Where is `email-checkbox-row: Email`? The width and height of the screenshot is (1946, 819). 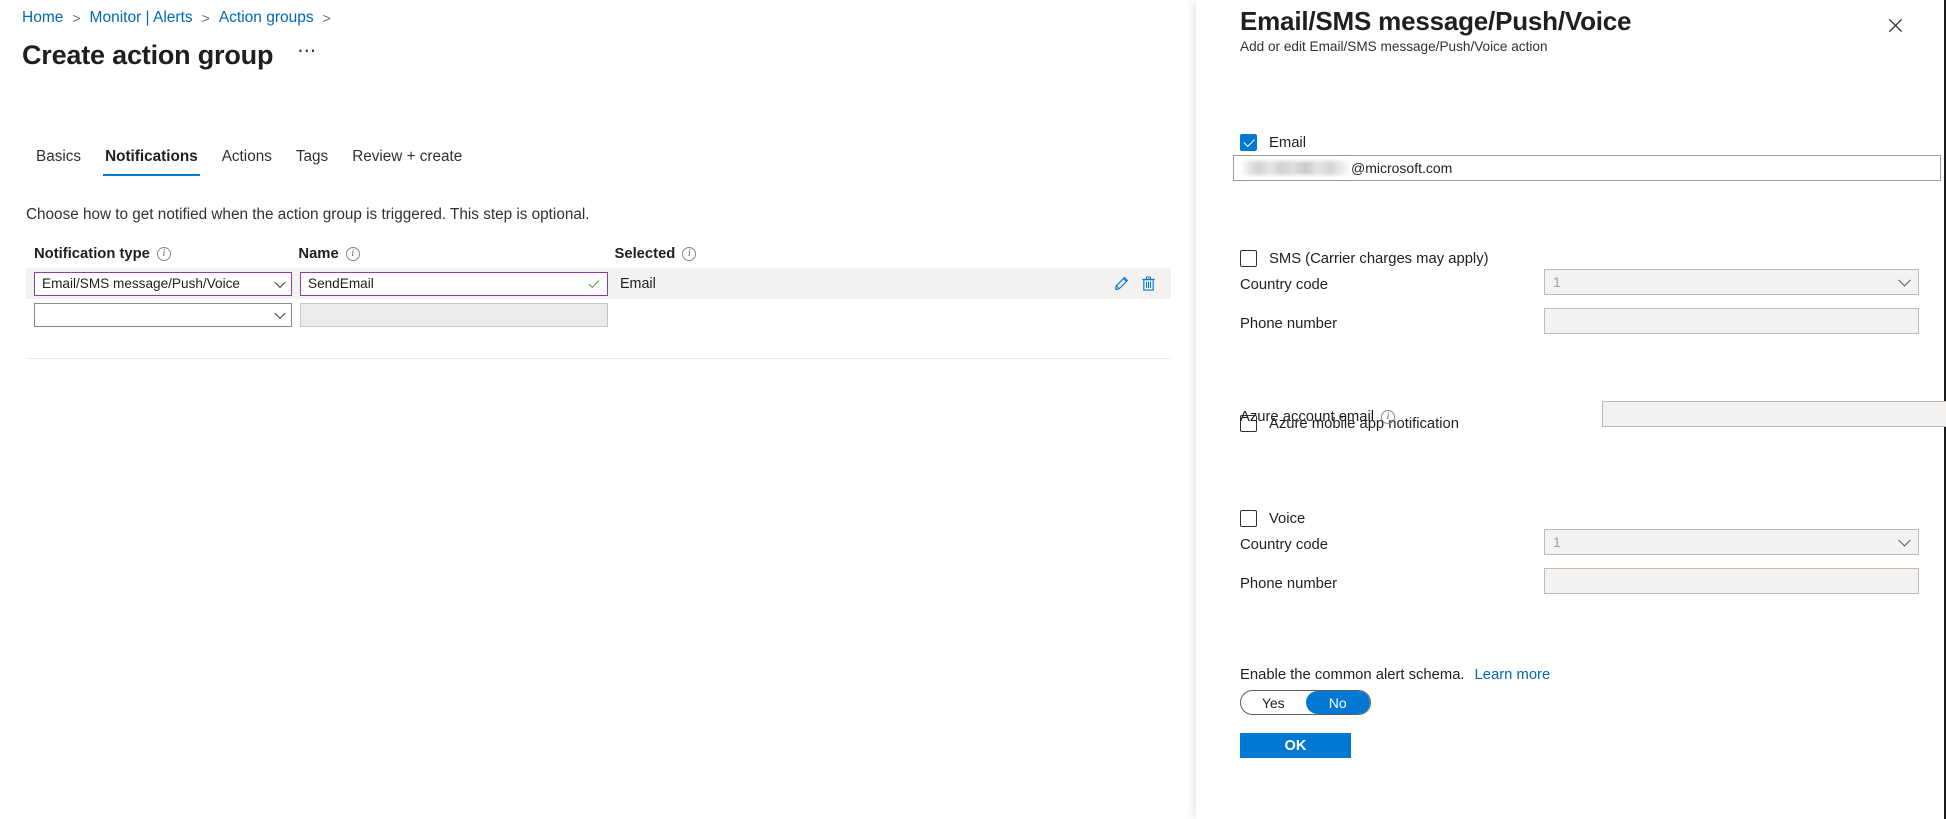 email-checkbox-row: Email is located at coordinates (1273, 142).